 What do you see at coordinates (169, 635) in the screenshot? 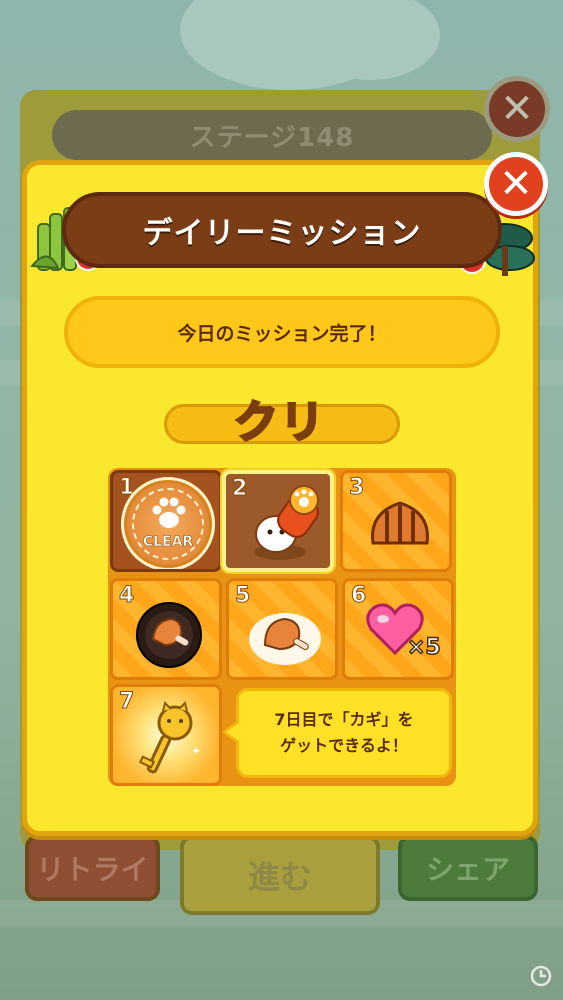
I see `meat-plate-icon` at bounding box center [169, 635].